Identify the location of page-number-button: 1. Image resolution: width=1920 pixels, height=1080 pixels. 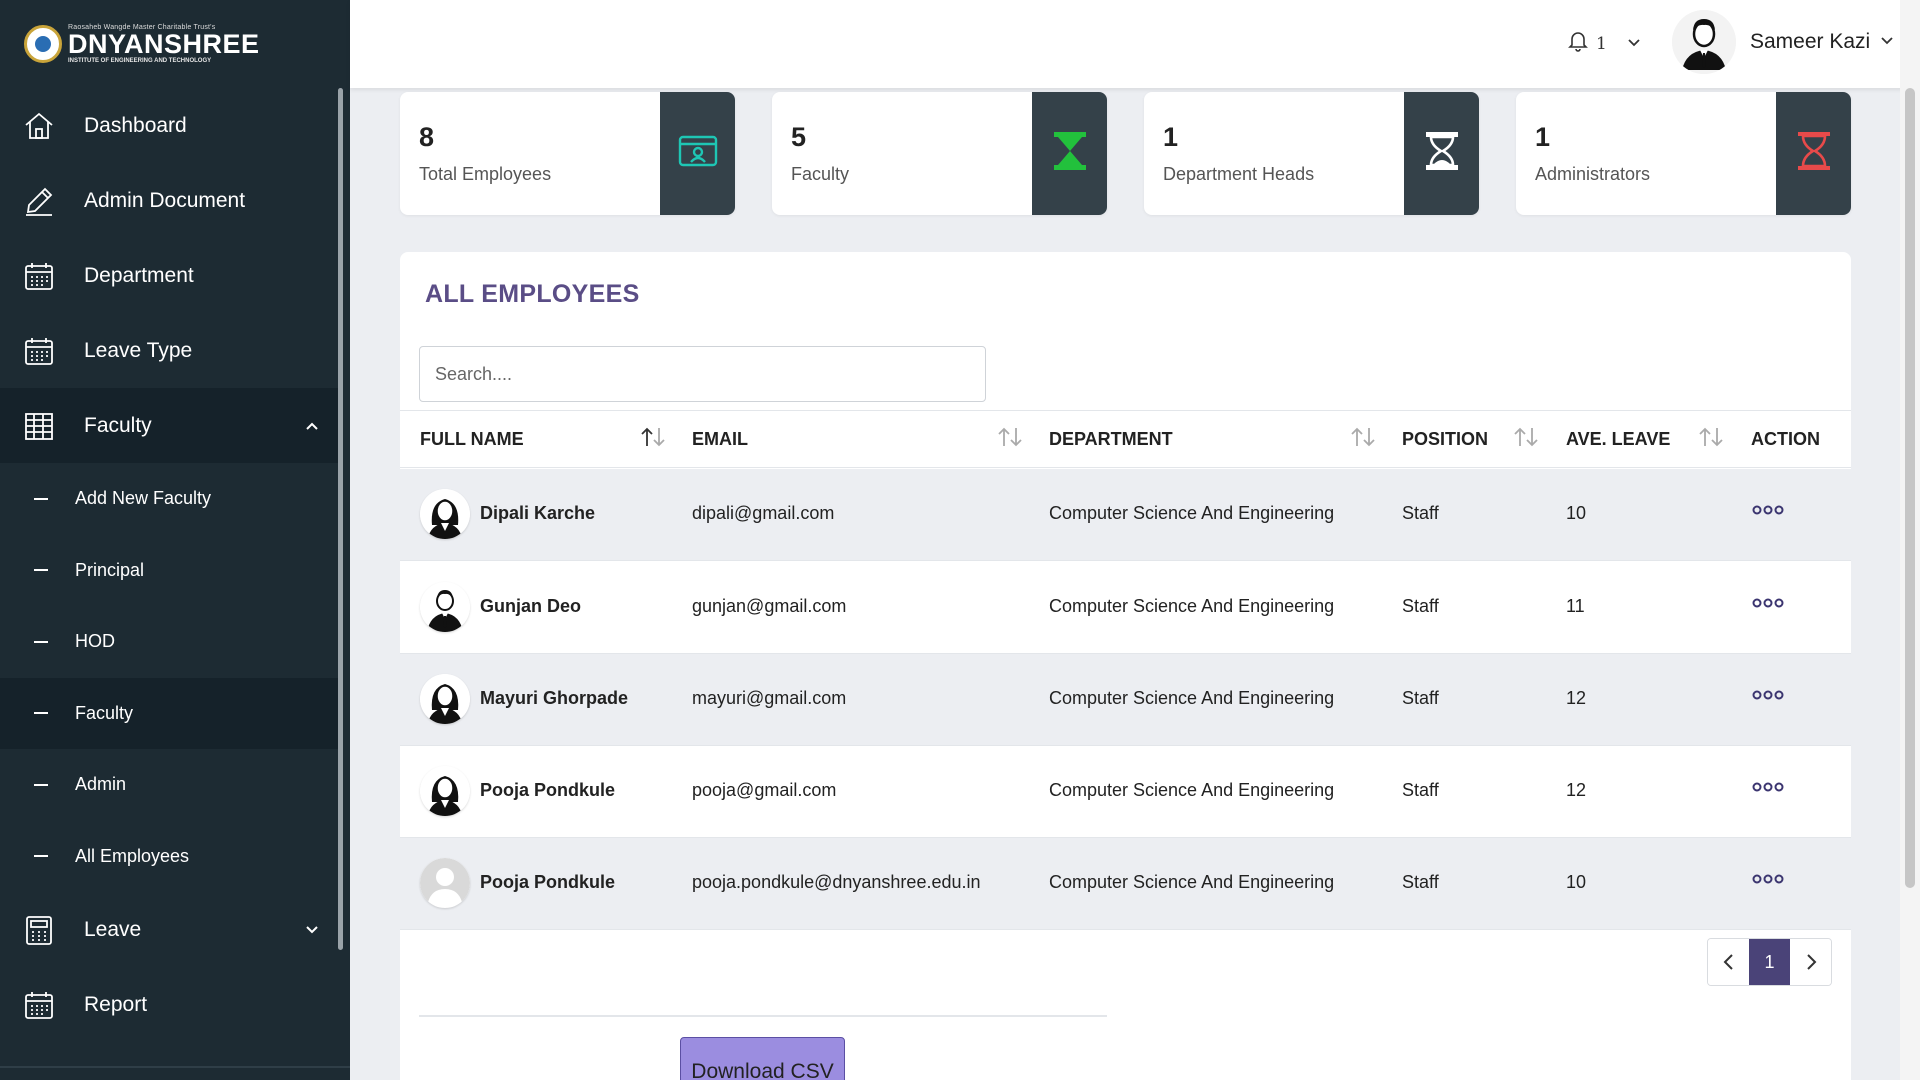
(1769, 962).